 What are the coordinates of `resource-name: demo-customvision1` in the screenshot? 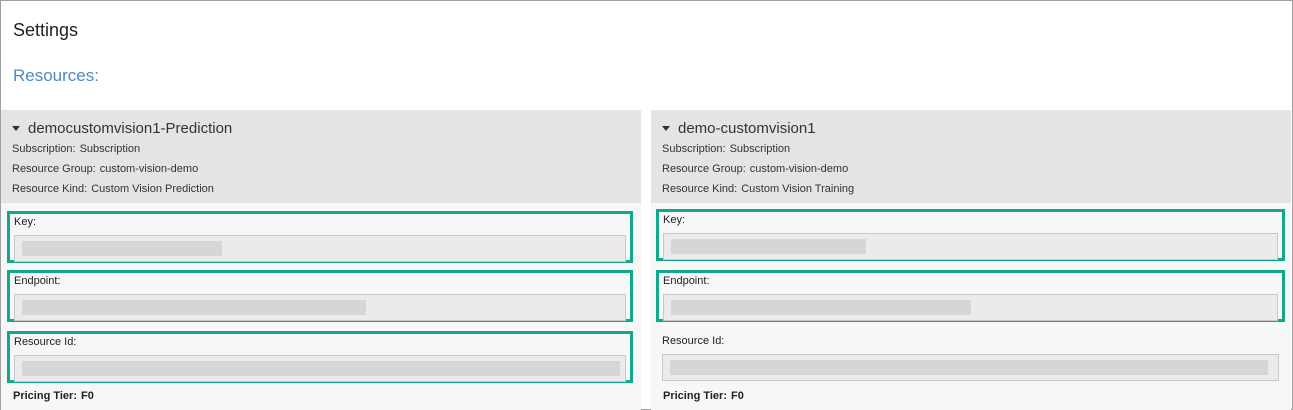 It's located at (747, 128).